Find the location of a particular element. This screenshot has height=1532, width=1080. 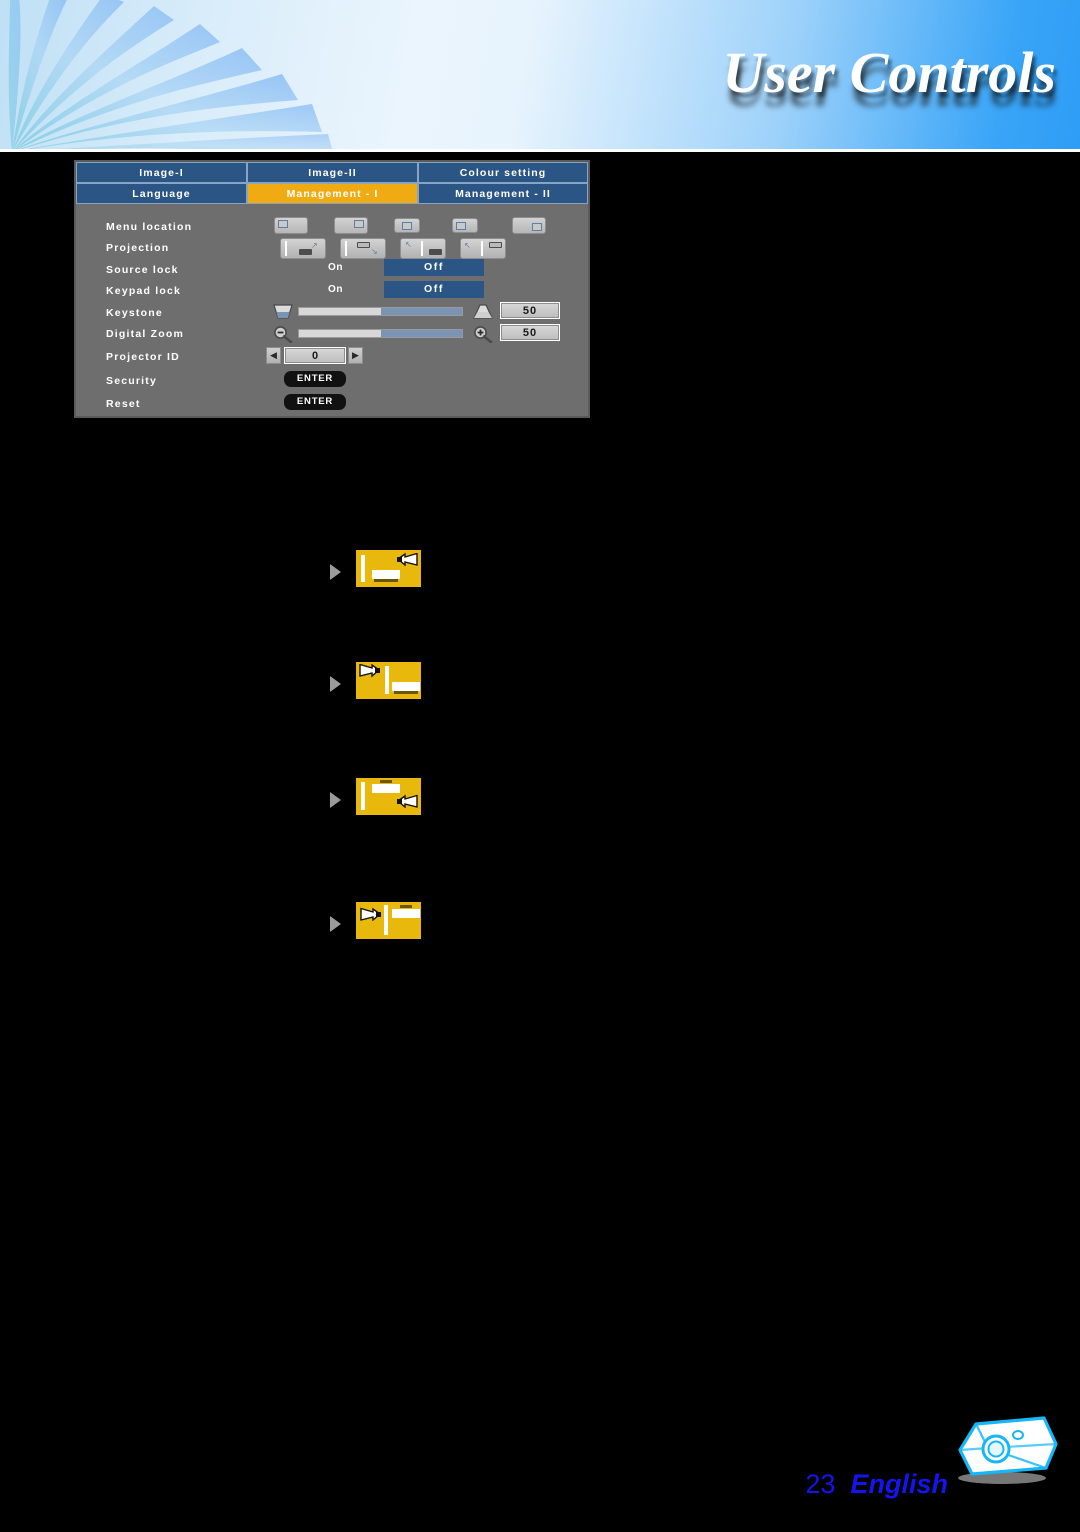

row-projection: Projection ↗ ↘ ↖ ↖ is located at coordinates (332, 248).